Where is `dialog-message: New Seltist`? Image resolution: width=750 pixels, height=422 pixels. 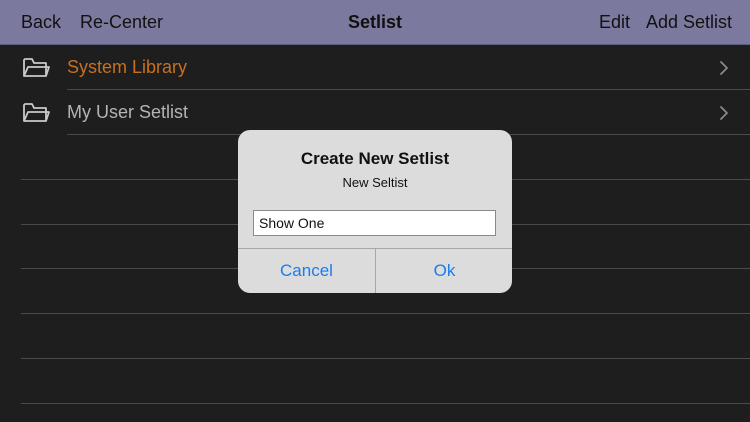
dialog-message: New Seltist is located at coordinates (375, 182).